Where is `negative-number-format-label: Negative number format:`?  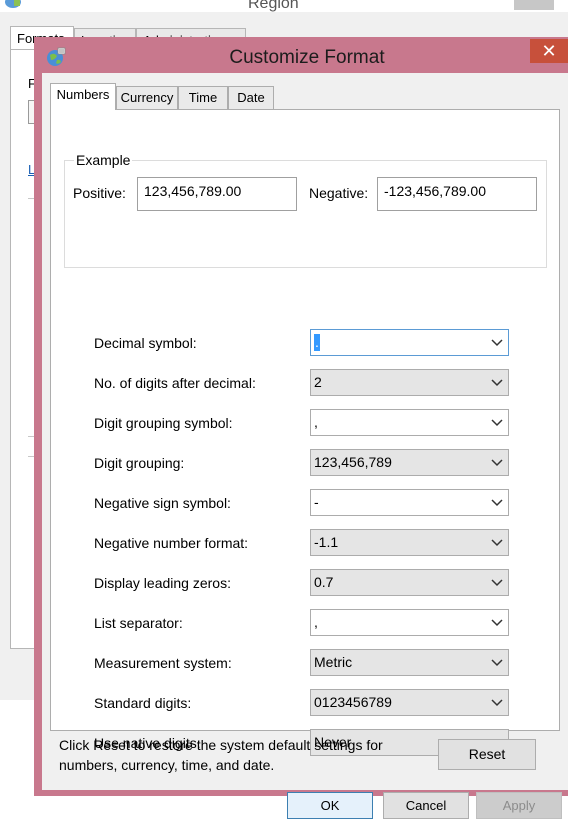 negative-number-format-label: Negative number format: is located at coordinates (171, 543).